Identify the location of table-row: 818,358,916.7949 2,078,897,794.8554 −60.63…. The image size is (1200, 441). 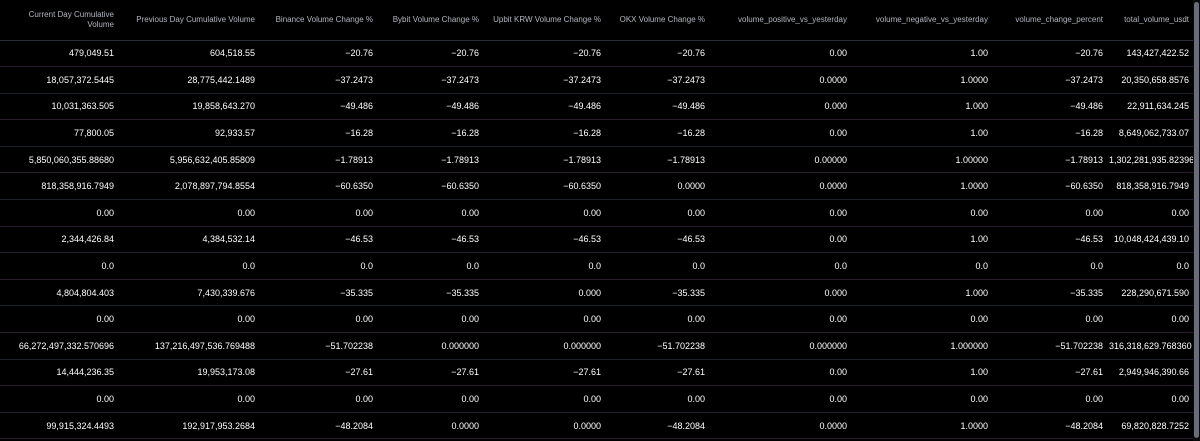
(596, 186).